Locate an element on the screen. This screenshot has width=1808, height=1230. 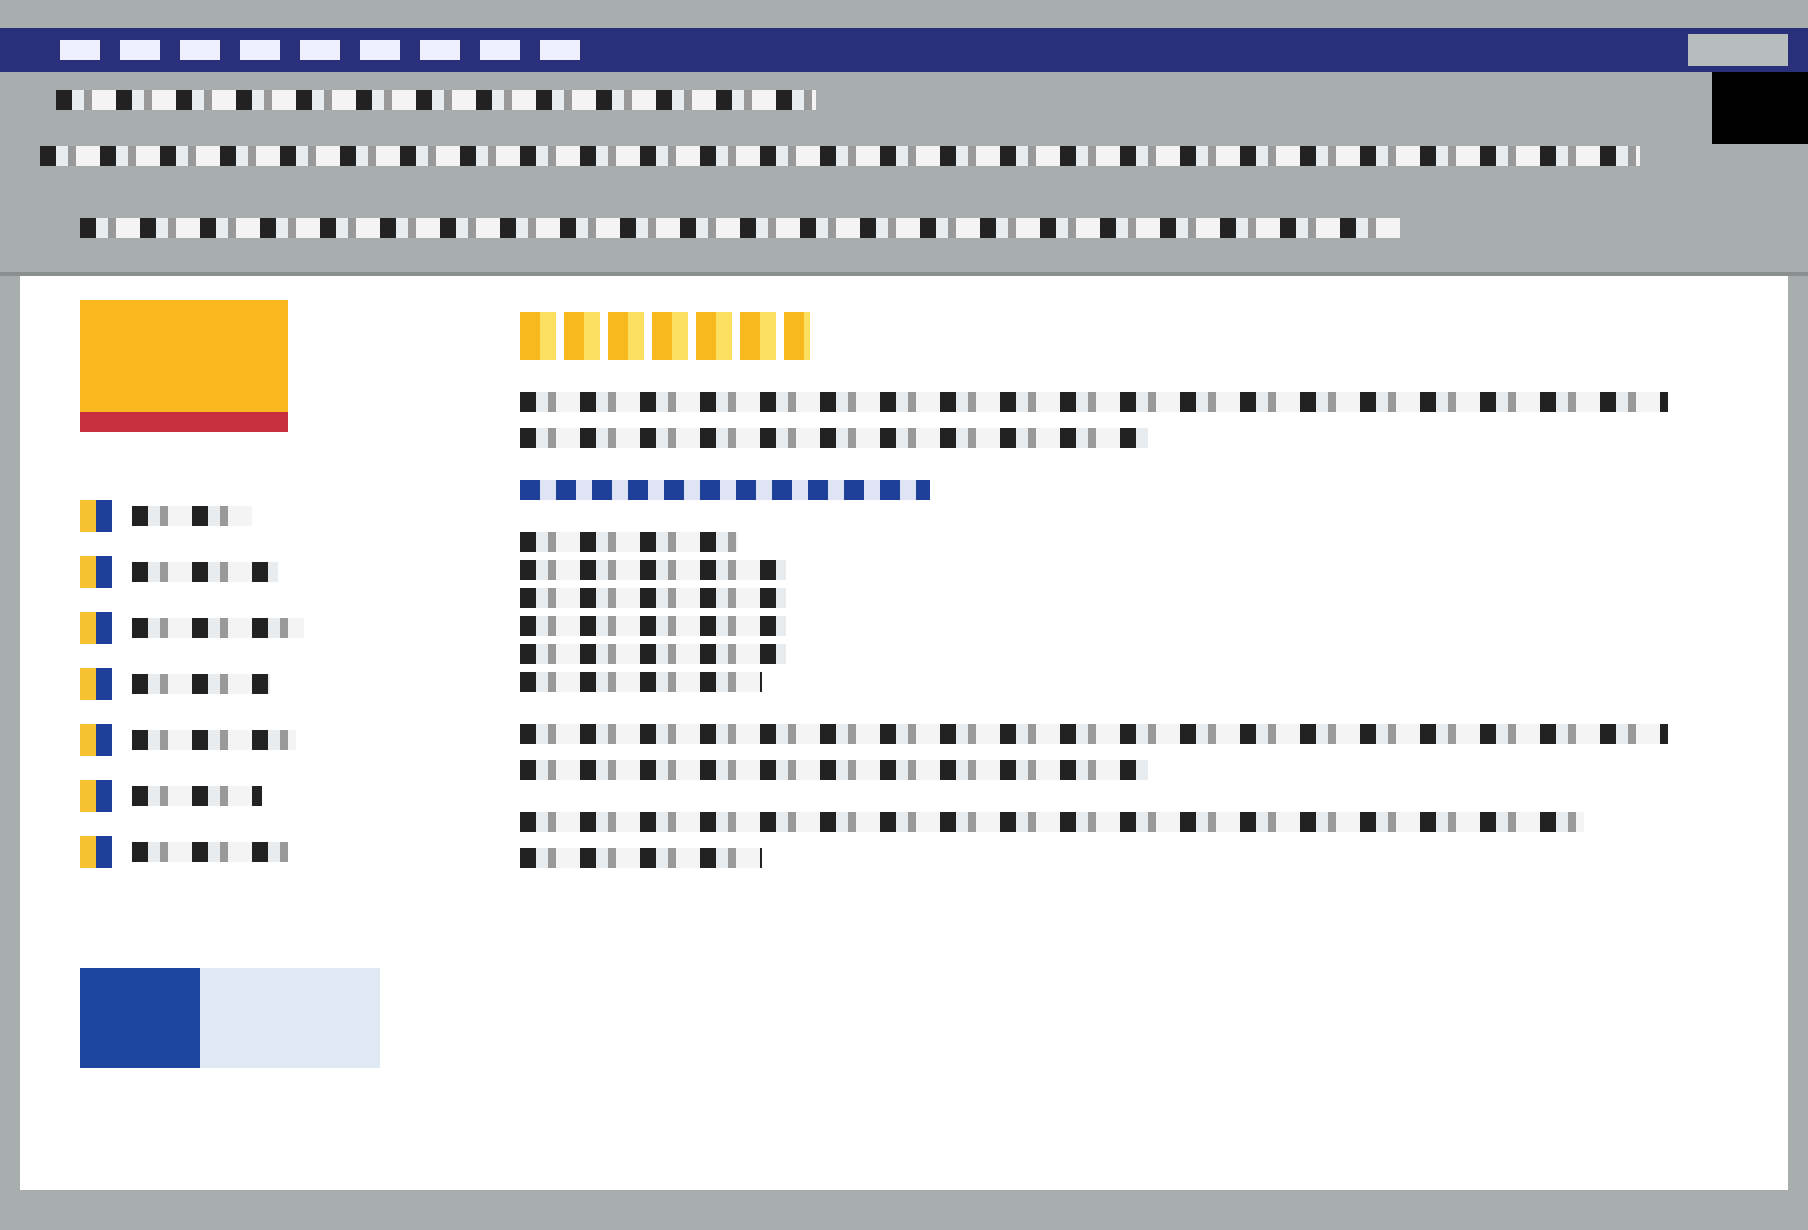
emblem-icon is located at coordinates (230, 1018).